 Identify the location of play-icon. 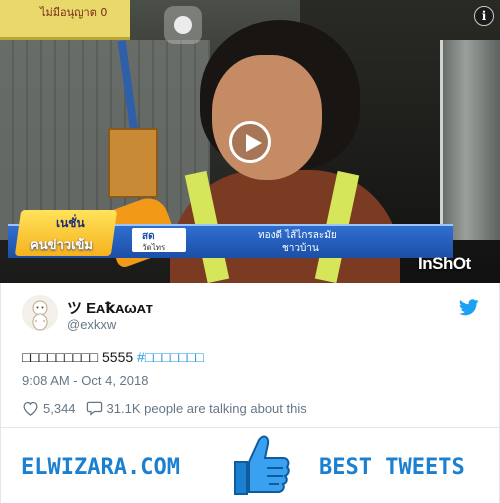
(254, 143).